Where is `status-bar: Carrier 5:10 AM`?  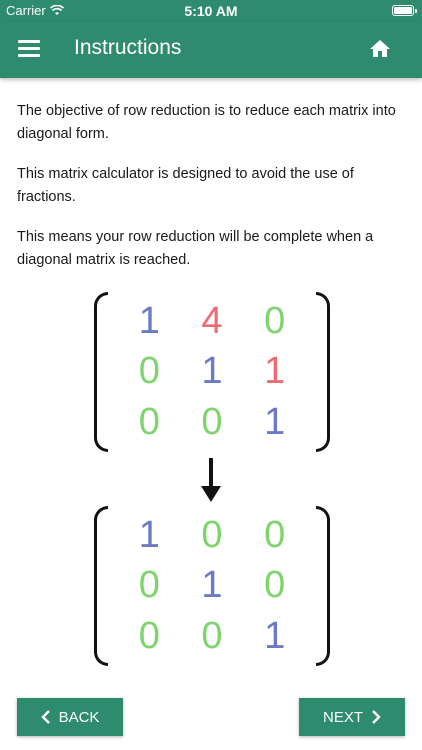
status-bar: Carrier 5:10 AM is located at coordinates (211, 11).